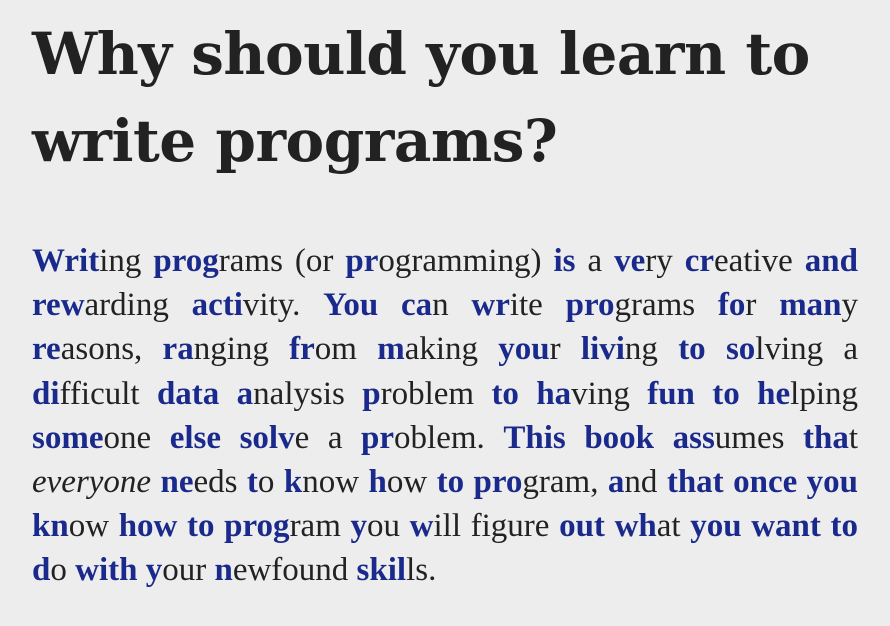 The width and height of the screenshot is (890, 626). What do you see at coordinates (308, 393) in the screenshot?
I see `paragraph-text: nalysis` at bounding box center [308, 393].